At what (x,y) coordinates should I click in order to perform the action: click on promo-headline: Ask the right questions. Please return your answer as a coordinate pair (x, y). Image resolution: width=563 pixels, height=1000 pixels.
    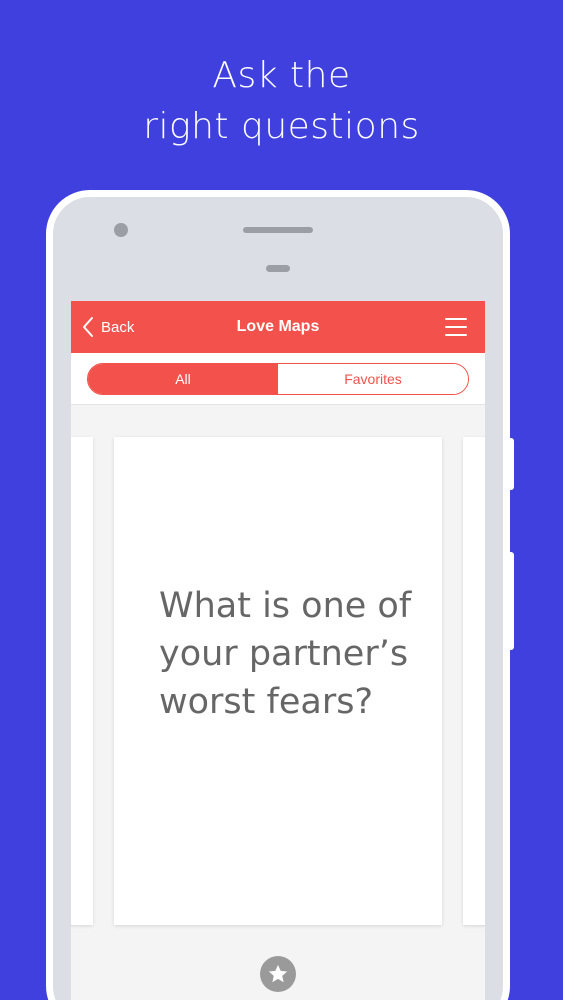
    Looking at the image, I should click on (281, 101).